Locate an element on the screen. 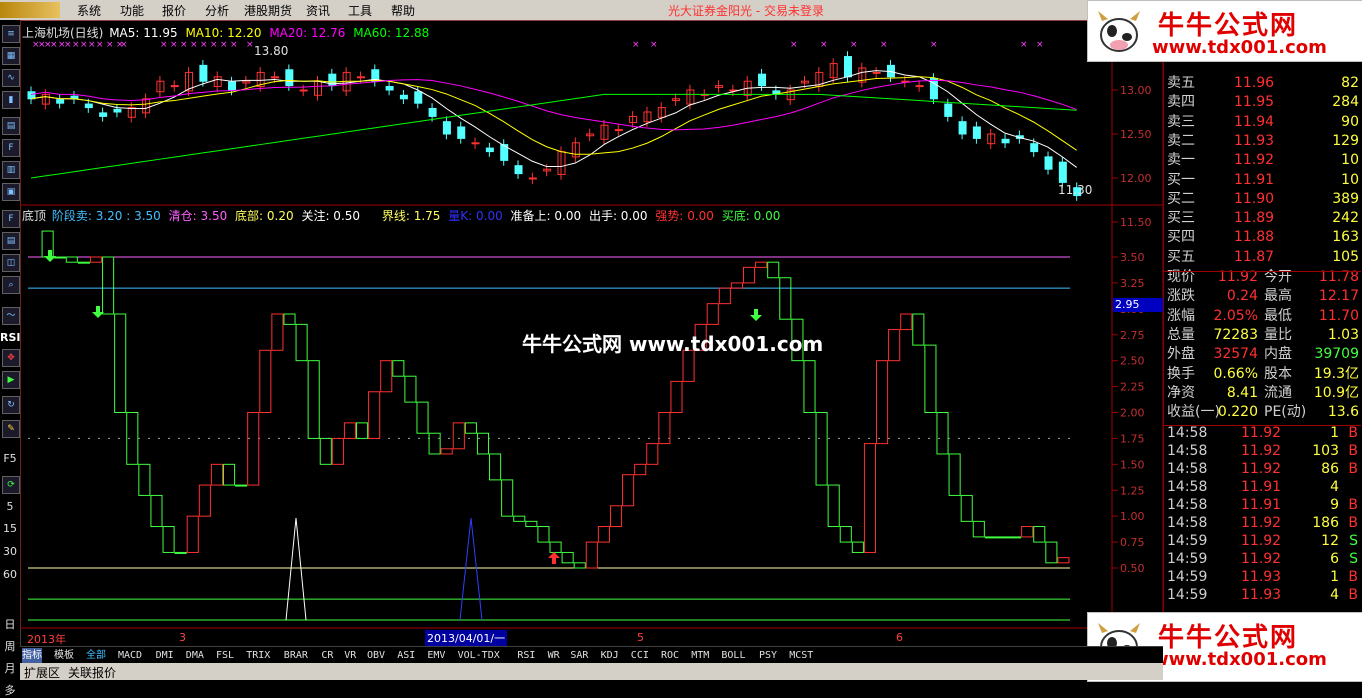 The image size is (1362, 698). period-5-button: 5 is located at coordinates (10, 506).